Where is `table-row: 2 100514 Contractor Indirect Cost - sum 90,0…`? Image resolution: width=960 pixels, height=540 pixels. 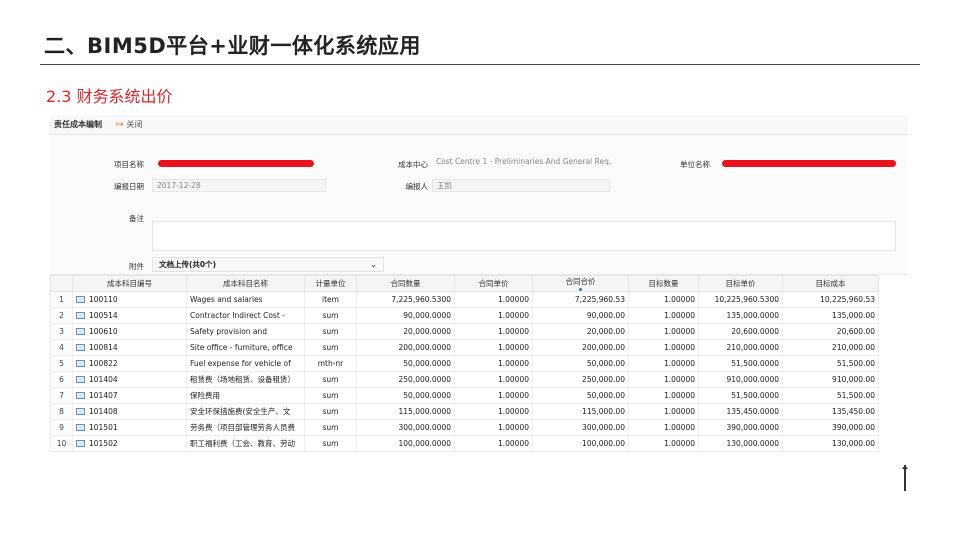
table-row: 2 100514 Contractor Indirect Cost - sum 90,0… is located at coordinates (464, 315).